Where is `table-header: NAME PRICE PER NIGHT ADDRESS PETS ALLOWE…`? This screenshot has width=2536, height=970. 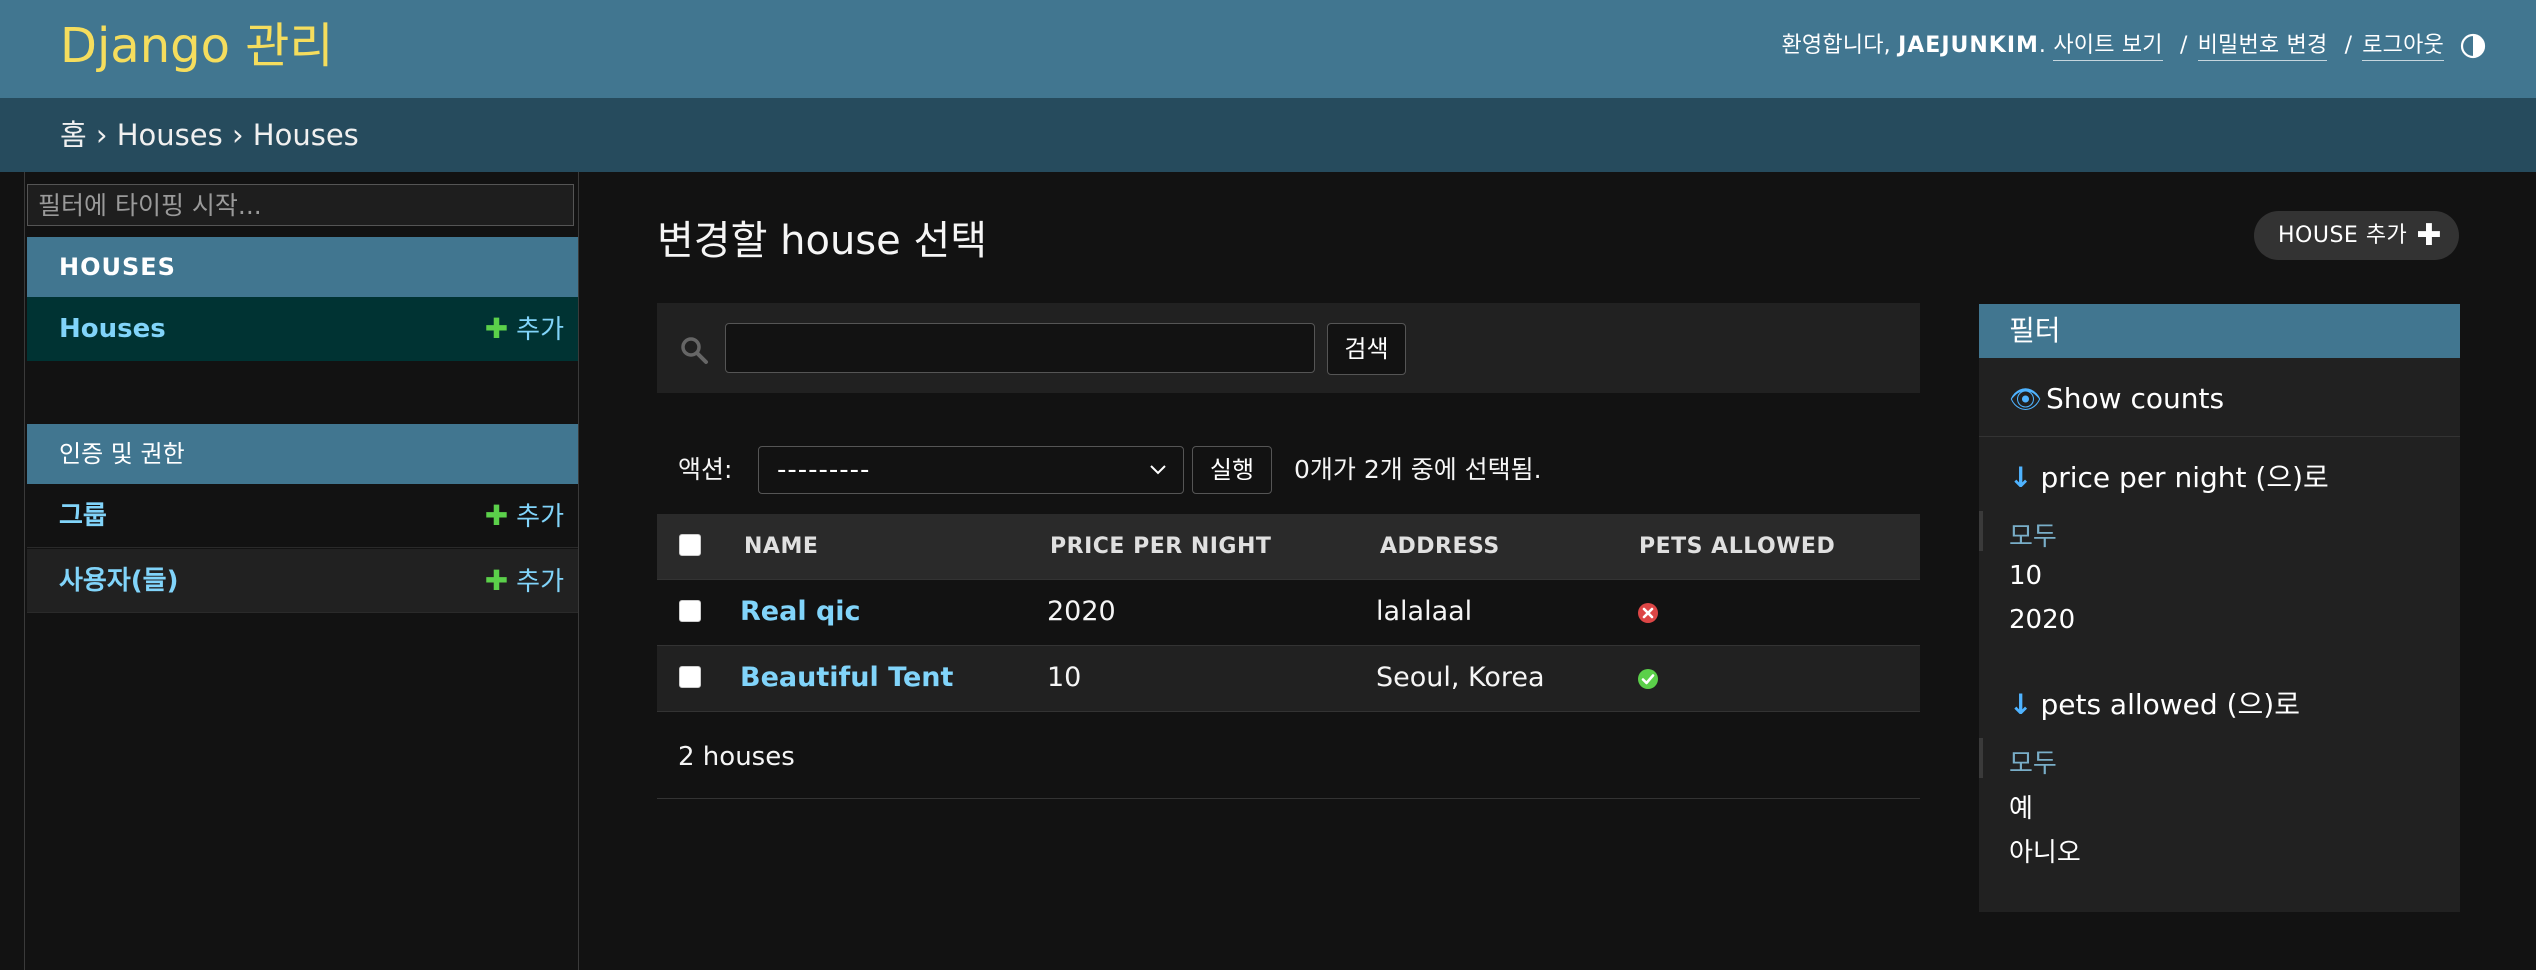 table-header: NAME PRICE PER NIGHT ADDRESS PETS ALLOWE… is located at coordinates (1288, 547).